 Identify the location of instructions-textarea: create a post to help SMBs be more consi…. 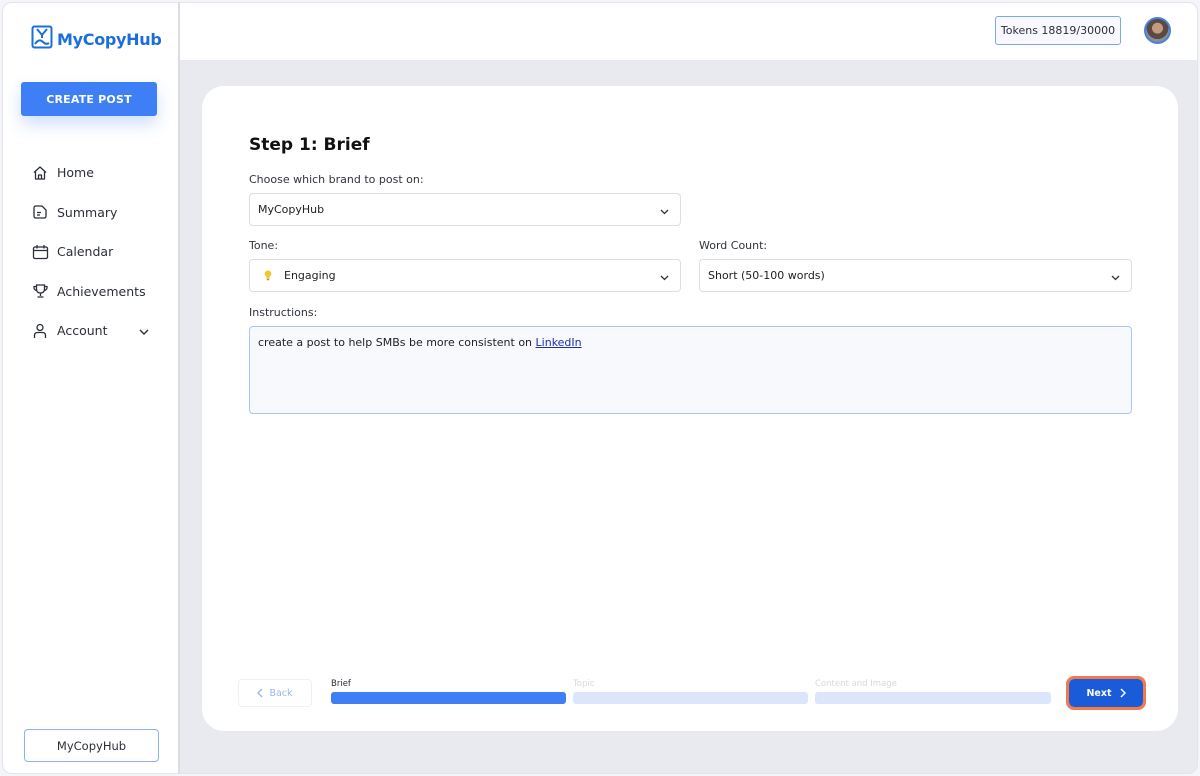
(690, 370).